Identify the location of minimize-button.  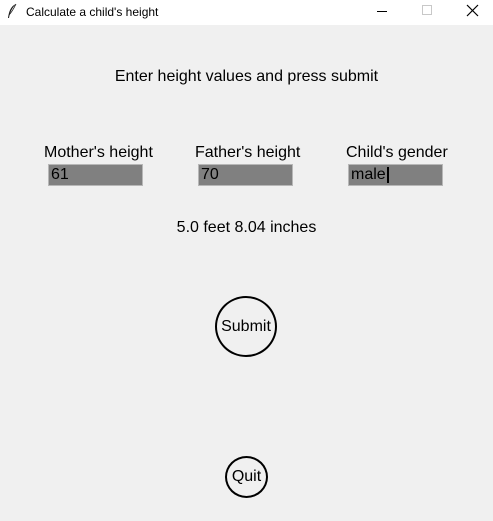
(382, 12).